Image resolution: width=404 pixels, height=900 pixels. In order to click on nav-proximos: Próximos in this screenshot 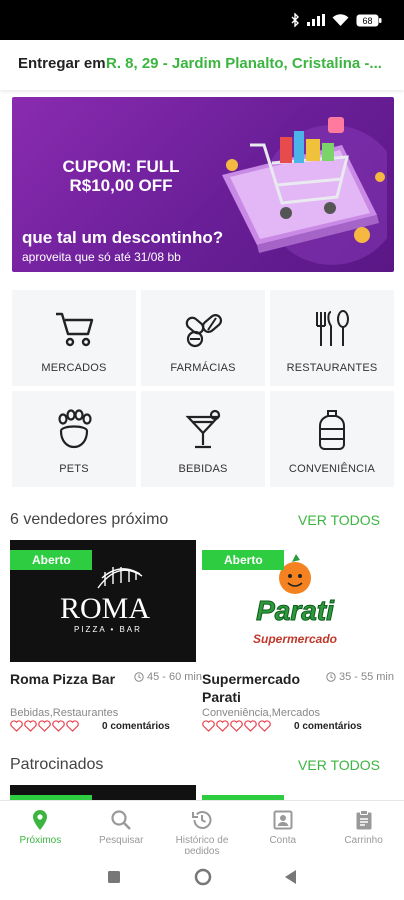, I will do `click(40, 827)`.